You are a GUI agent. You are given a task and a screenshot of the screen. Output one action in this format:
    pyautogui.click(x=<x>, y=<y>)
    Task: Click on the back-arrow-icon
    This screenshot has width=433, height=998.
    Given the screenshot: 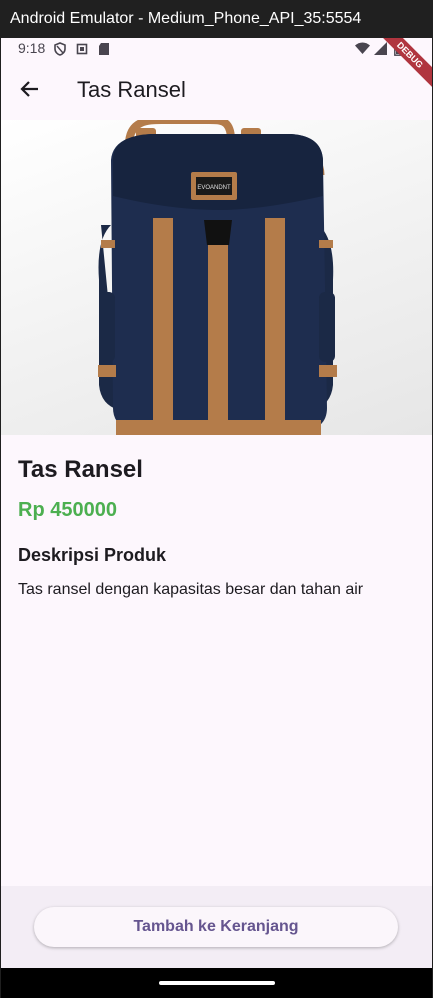 What is the action you would take?
    pyautogui.click(x=29, y=89)
    